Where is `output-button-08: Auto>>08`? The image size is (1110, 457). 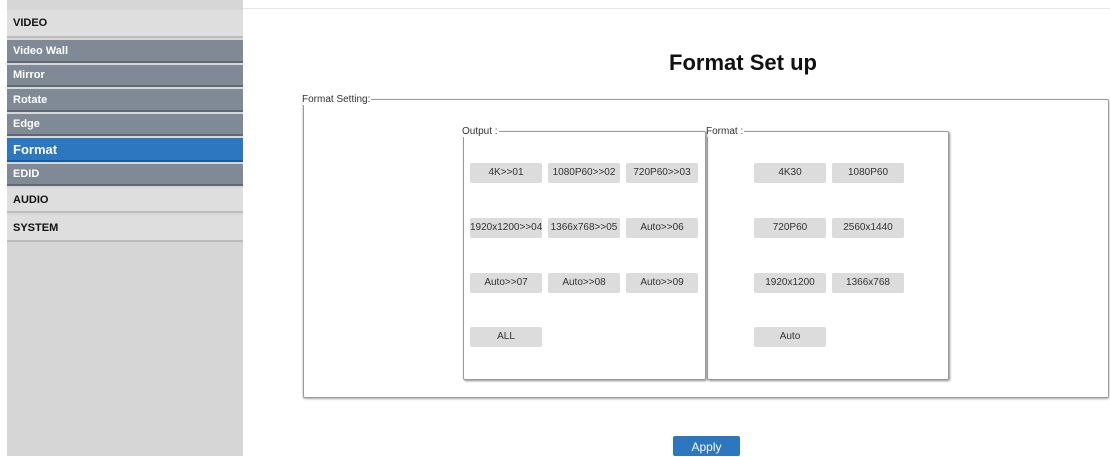
output-button-08: Auto>>08 is located at coordinates (584, 283).